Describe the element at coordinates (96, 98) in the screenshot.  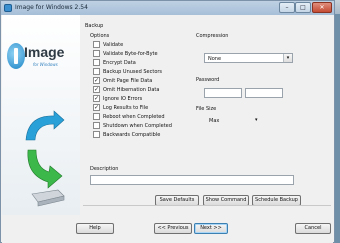
I see `ignore-io-errors-checkbox: ✓` at that location.